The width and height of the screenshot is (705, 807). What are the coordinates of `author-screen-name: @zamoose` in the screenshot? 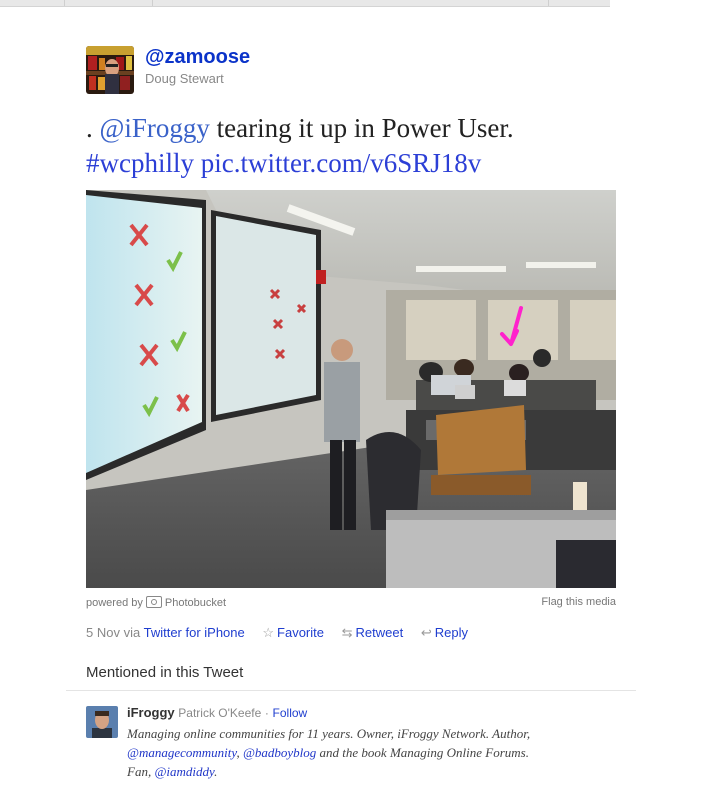 It's located at (197, 57).